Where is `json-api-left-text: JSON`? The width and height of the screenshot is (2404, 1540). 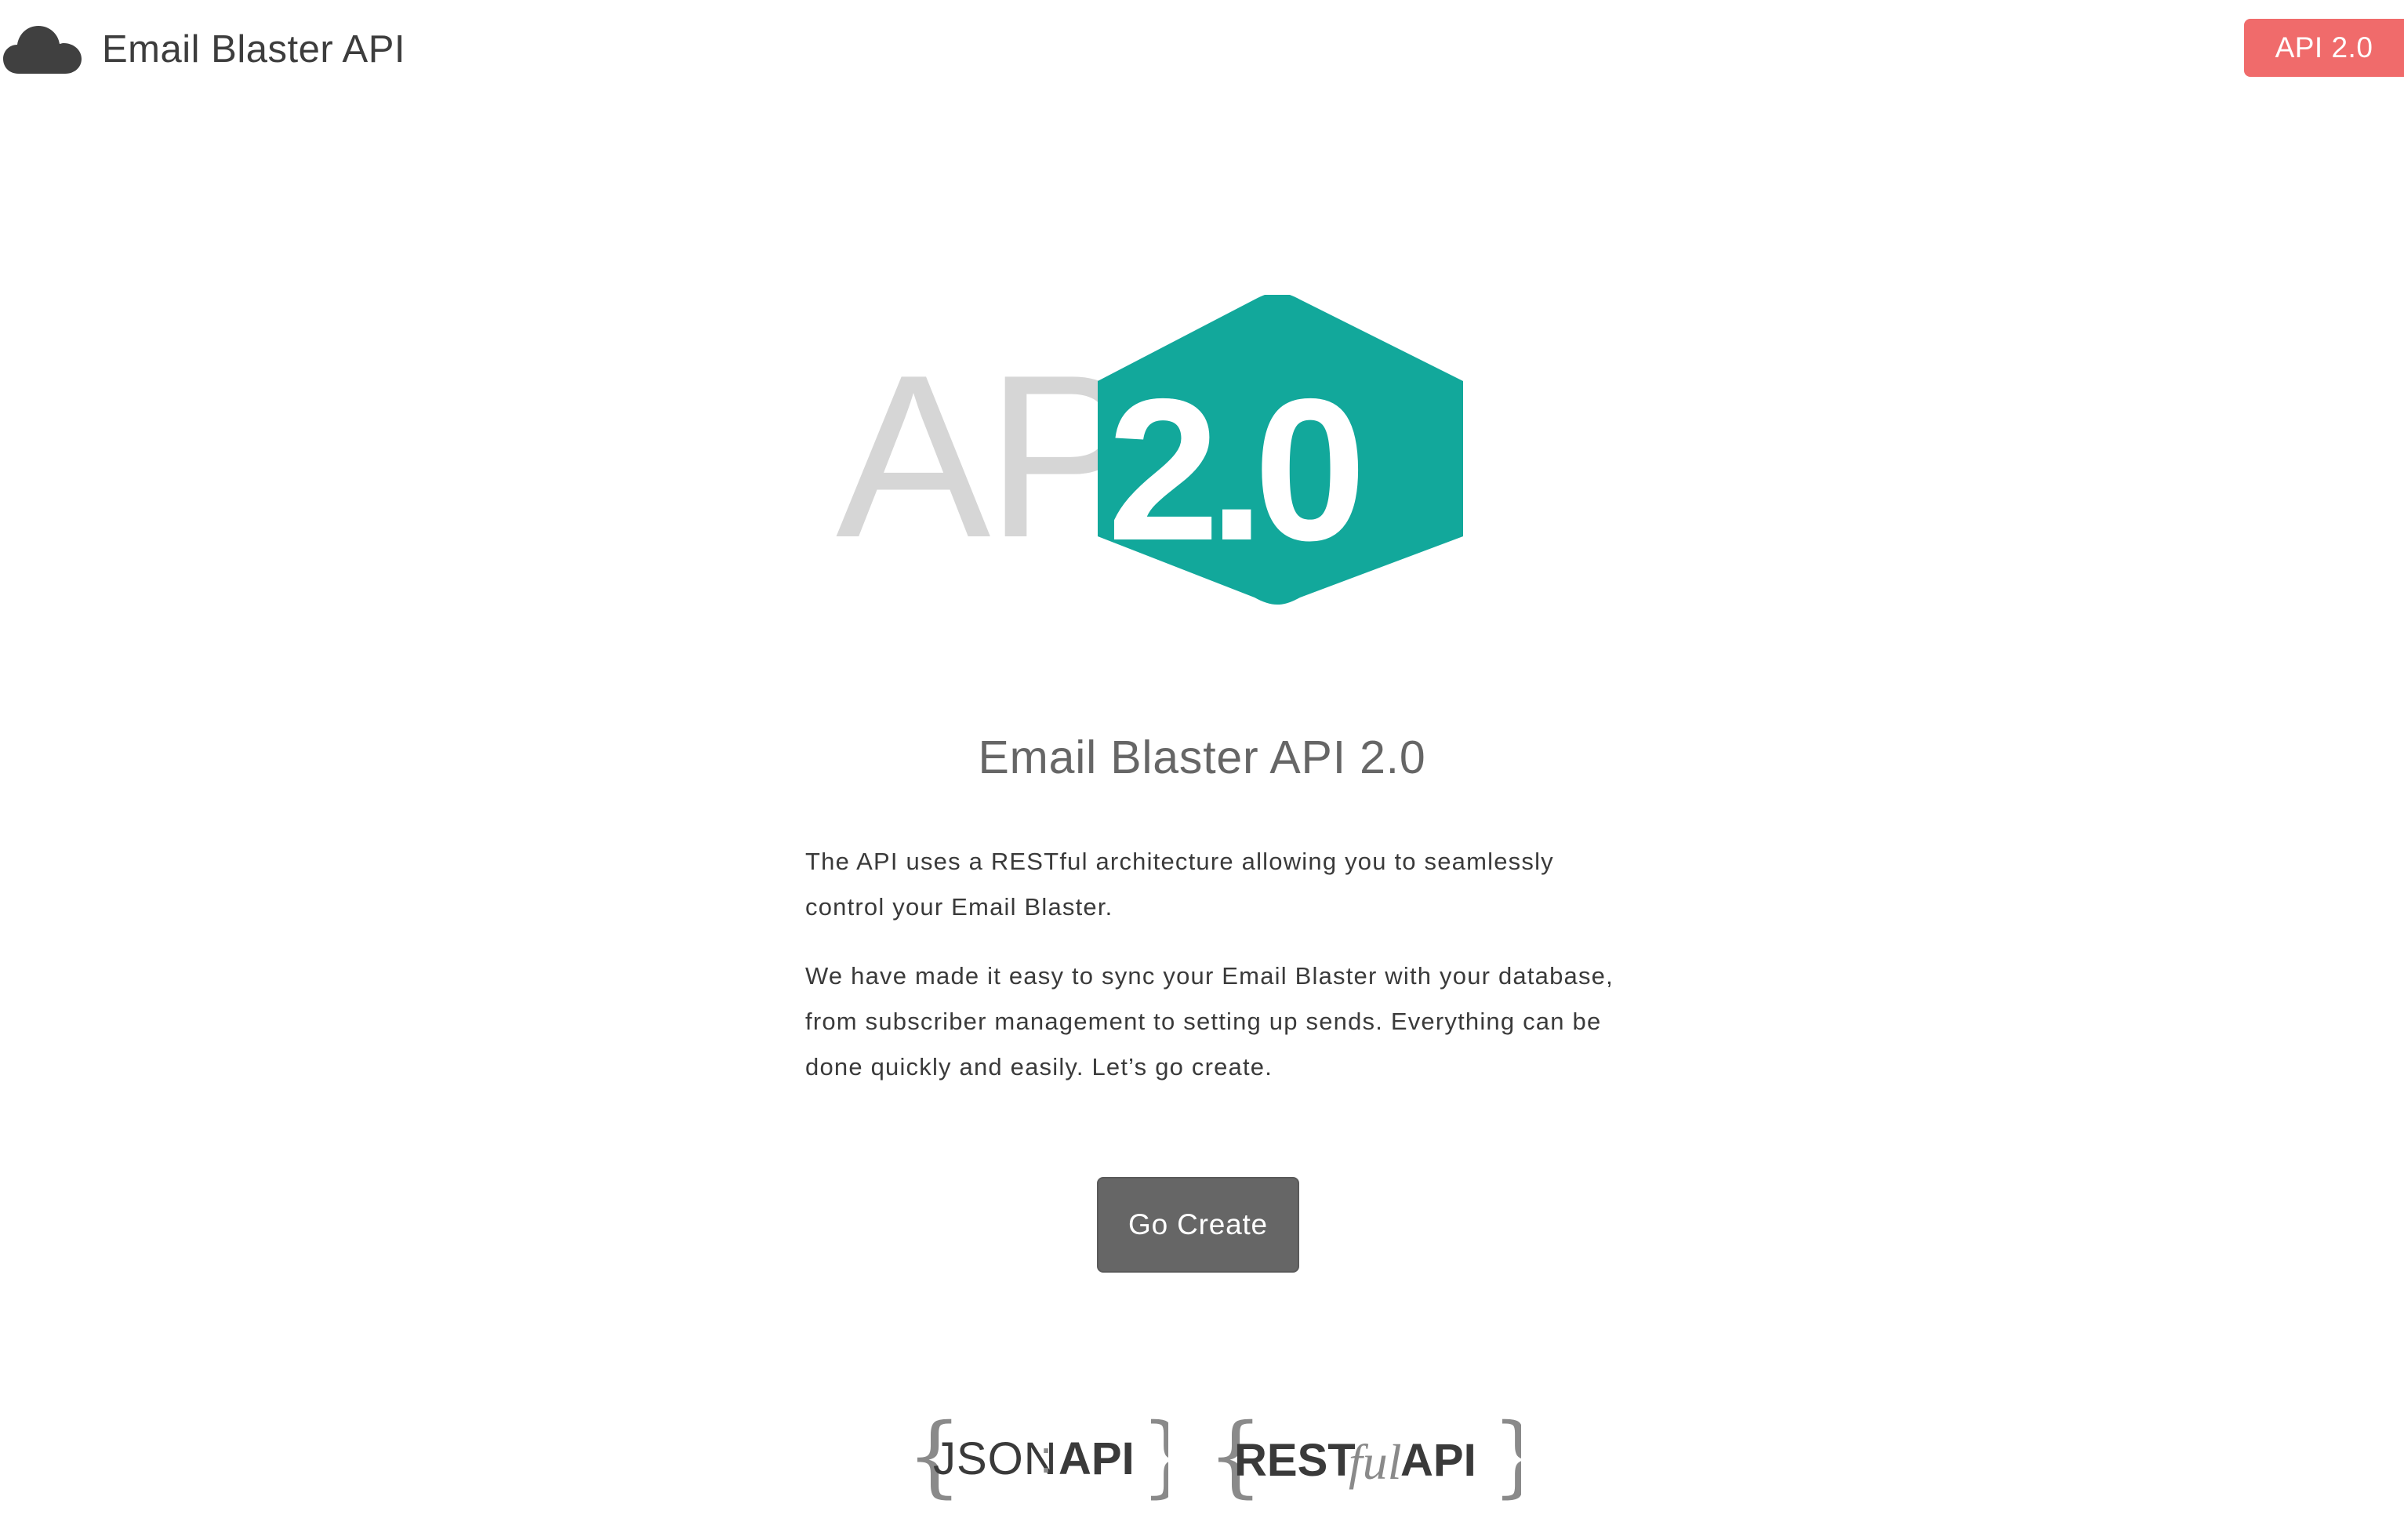
json-api-left-text: JSON is located at coordinates (995, 1458).